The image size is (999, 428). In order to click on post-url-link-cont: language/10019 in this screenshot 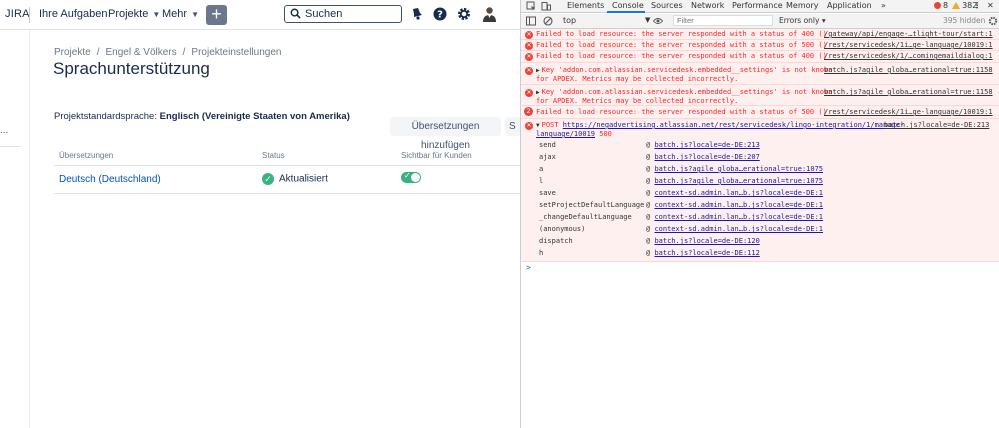, I will do `click(565, 134)`.